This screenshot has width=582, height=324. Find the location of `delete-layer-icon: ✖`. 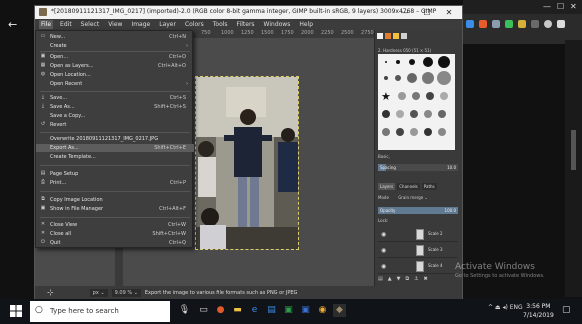

delete-layer-icon: ✖ is located at coordinates (426, 279).